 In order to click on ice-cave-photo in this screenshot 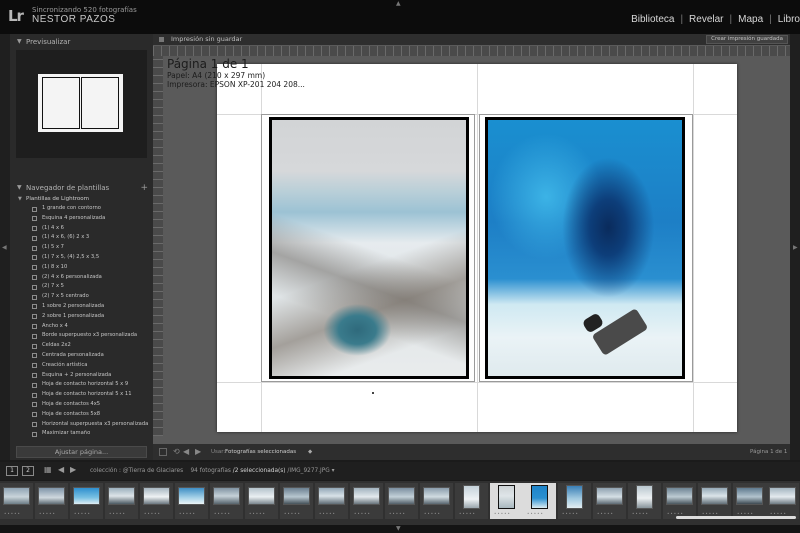, I will do `click(585, 248)`.